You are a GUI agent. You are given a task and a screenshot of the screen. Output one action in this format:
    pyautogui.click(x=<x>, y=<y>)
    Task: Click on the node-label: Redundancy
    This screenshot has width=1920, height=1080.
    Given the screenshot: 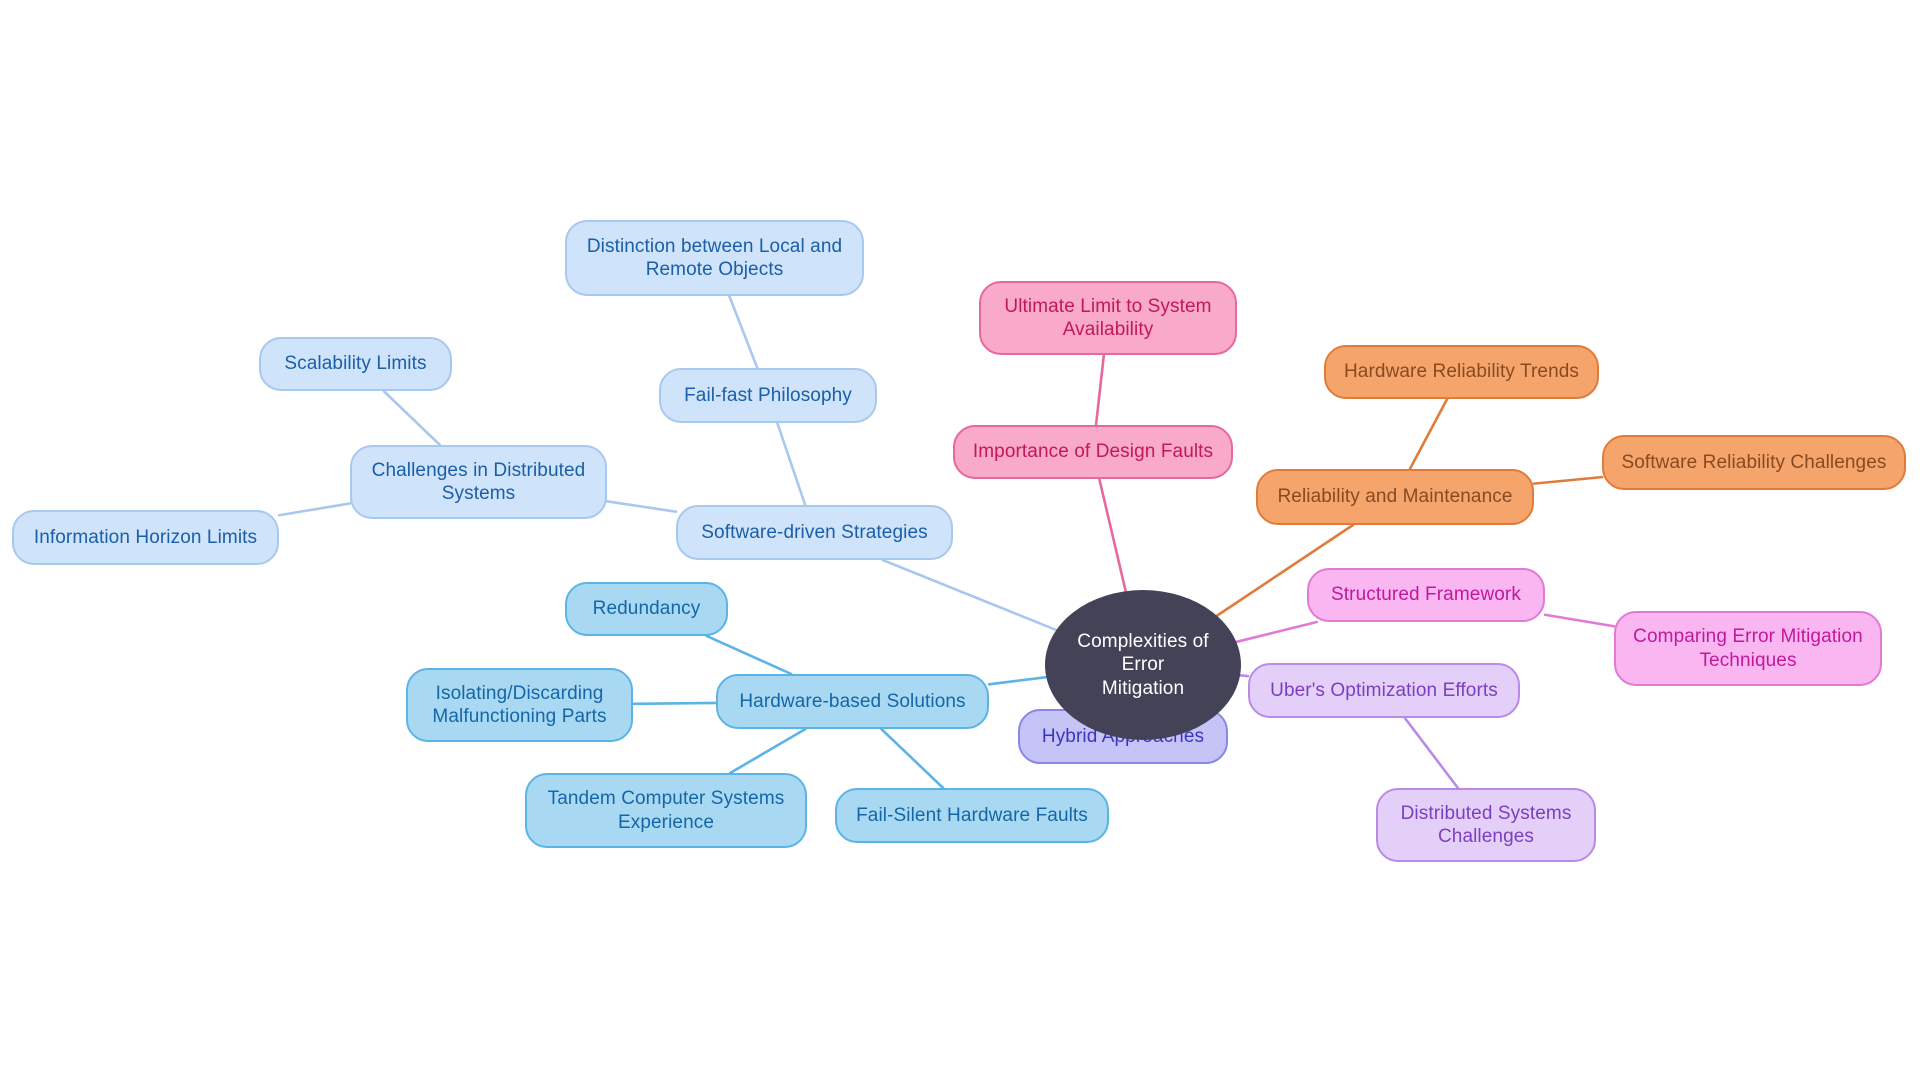 What is the action you would take?
    pyautogui.click(x=646, y=609)
    